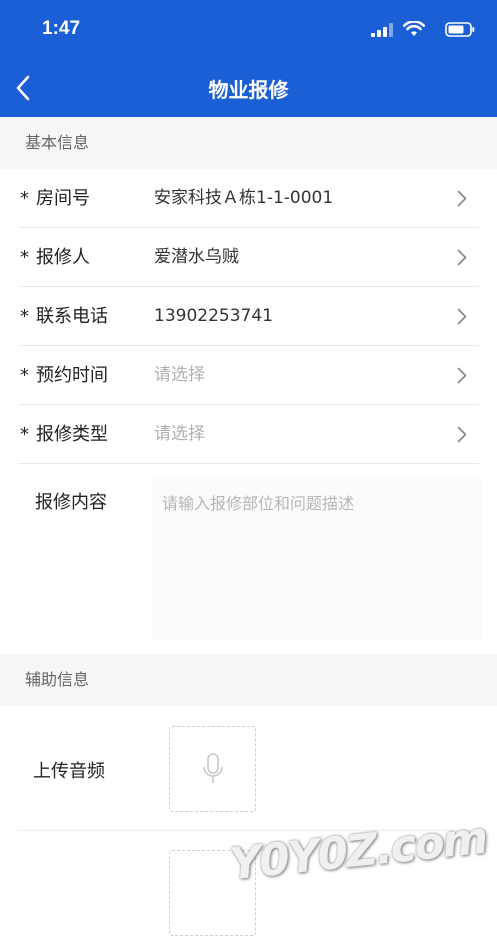  I want to click on repair-type-placeholder: 请选择, so click(179, 434).